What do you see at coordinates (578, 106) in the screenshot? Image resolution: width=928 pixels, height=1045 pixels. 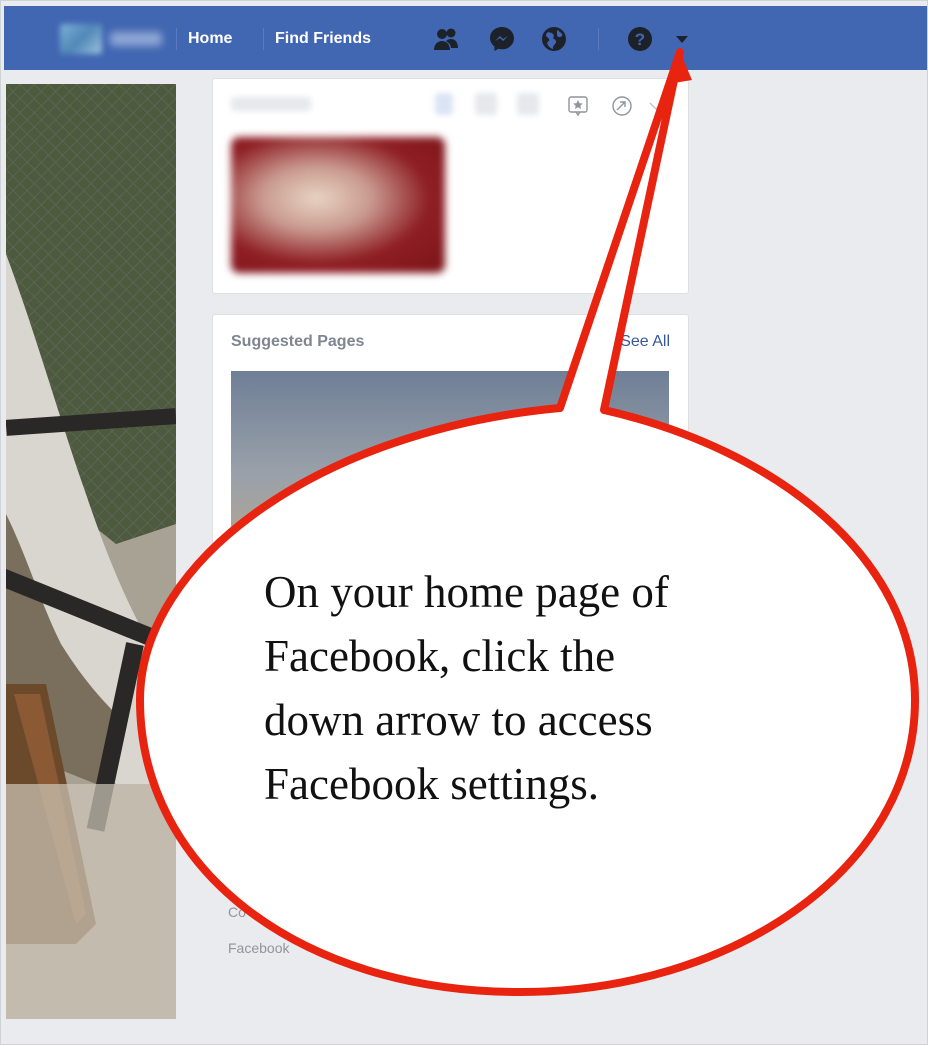 I see `star-page-icon` at bounding box center [578, 106].